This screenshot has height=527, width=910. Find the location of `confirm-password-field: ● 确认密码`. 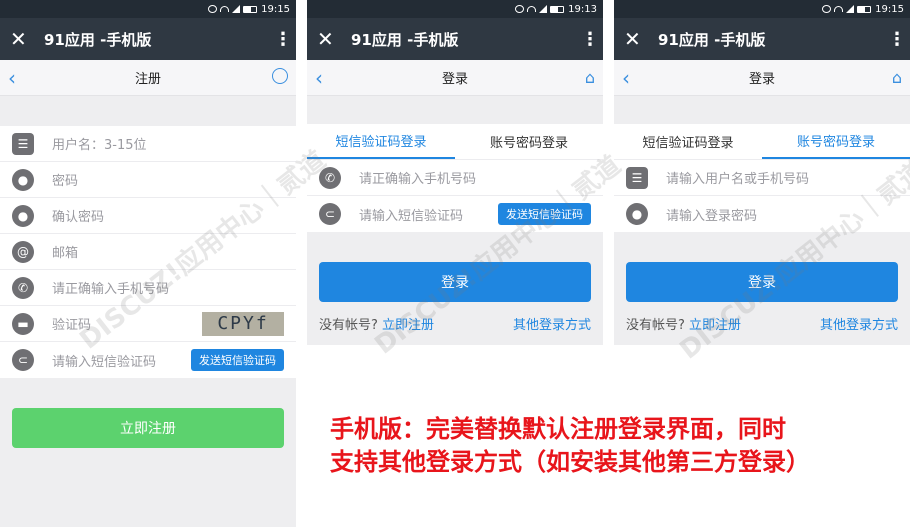

confirm-password-field: ● 确认密码 is located at coordinates (148, 216).